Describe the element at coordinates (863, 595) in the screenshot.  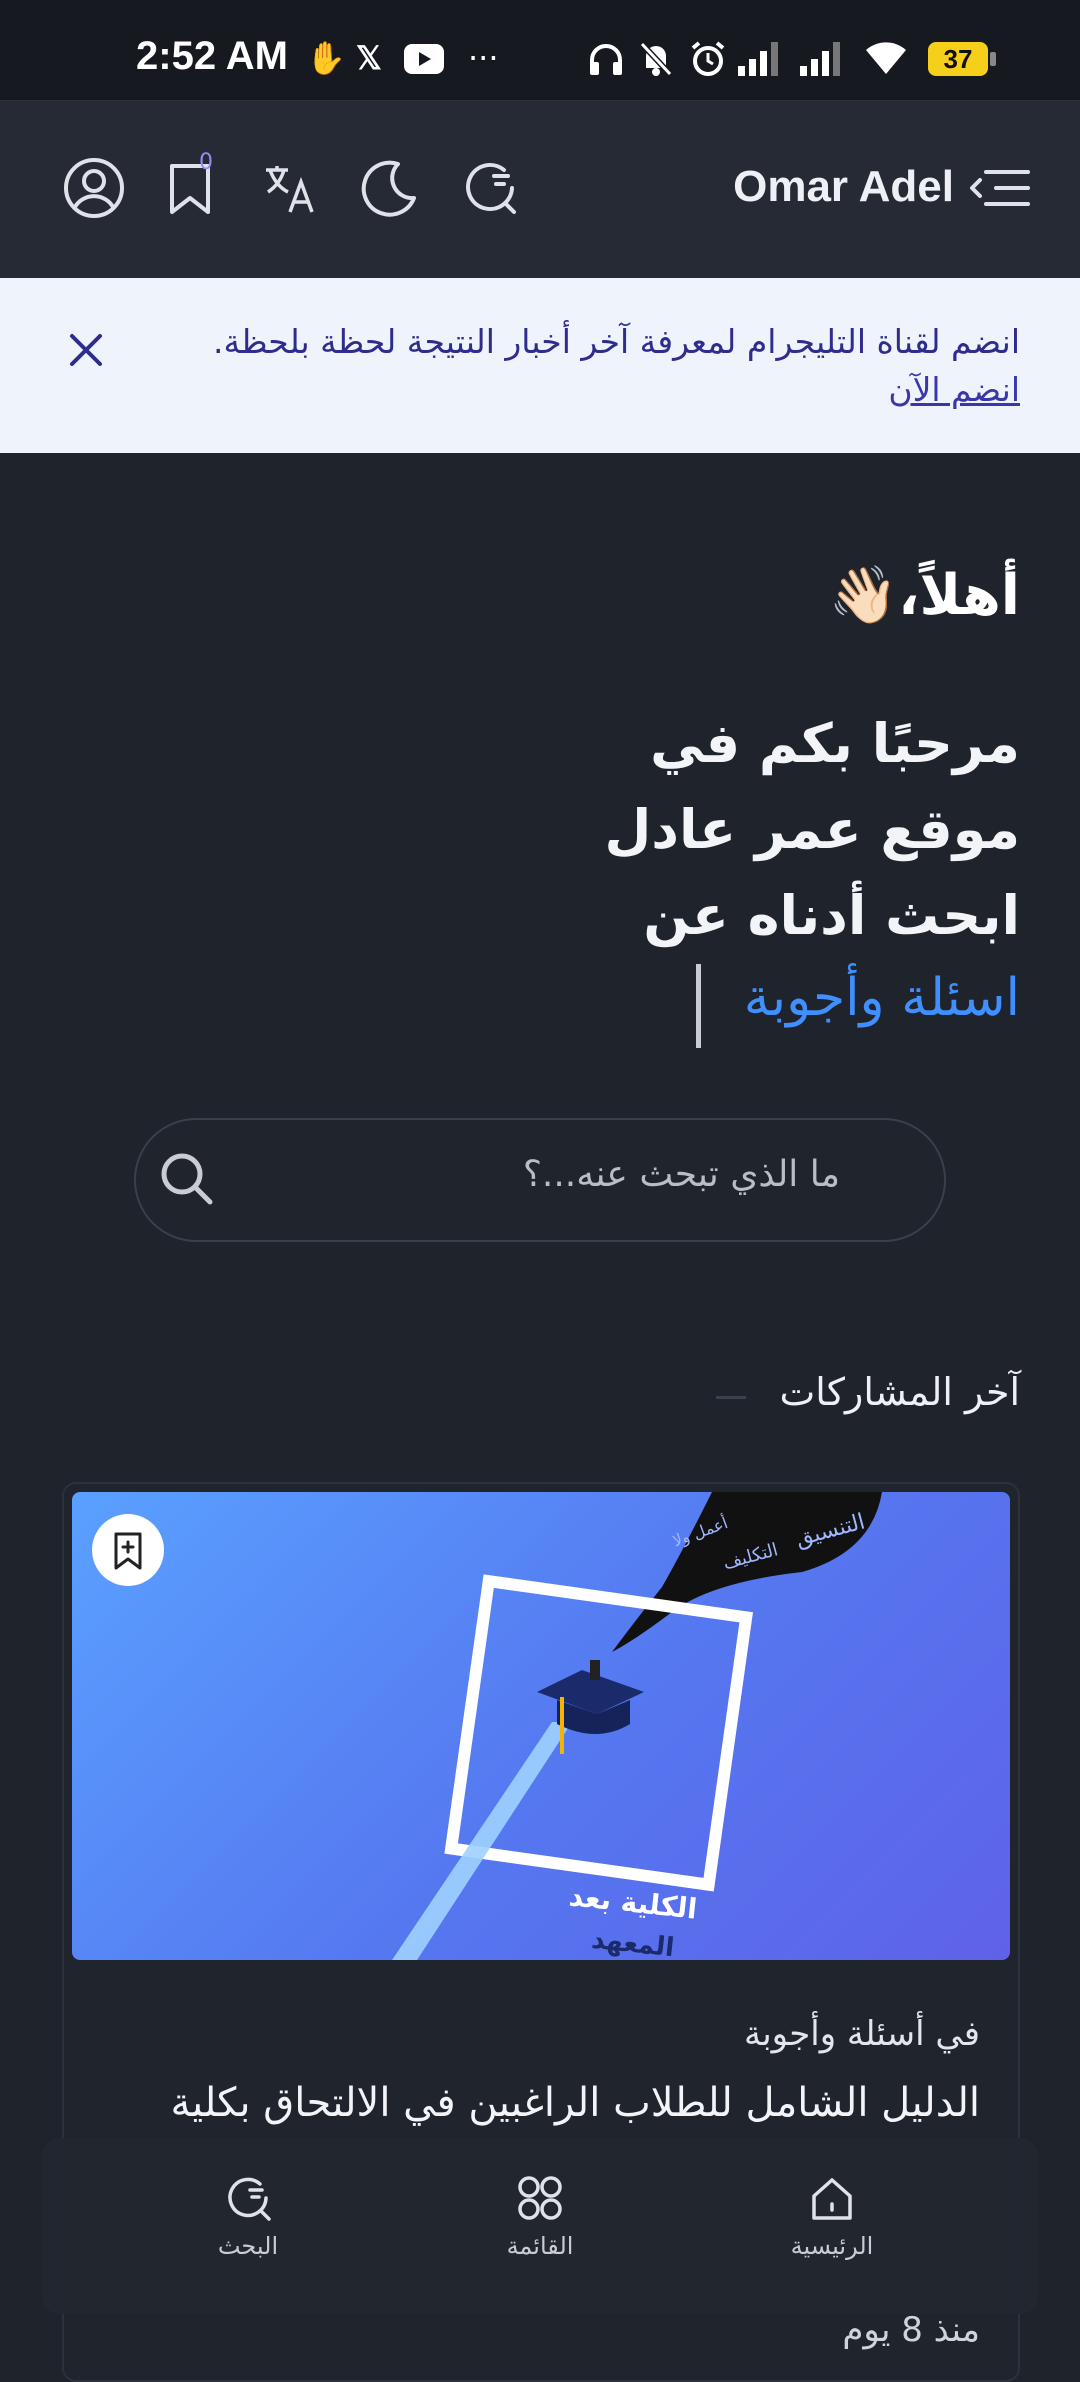
I see `wave-emoji-icon: 👋🏻` at that location.